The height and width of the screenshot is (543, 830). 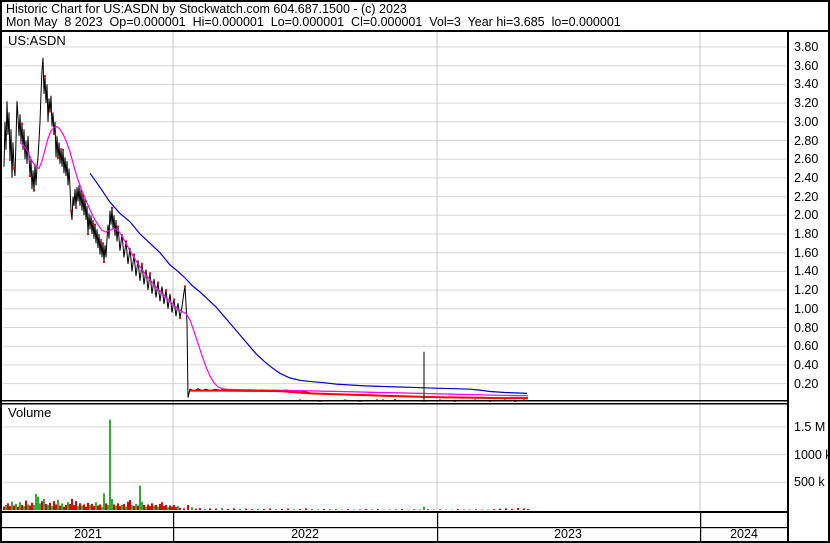 What do you see at coordinates (806, 308) in the screenshot?
I see `price-tick-label: 1.00` at bounding box center [806, 308].